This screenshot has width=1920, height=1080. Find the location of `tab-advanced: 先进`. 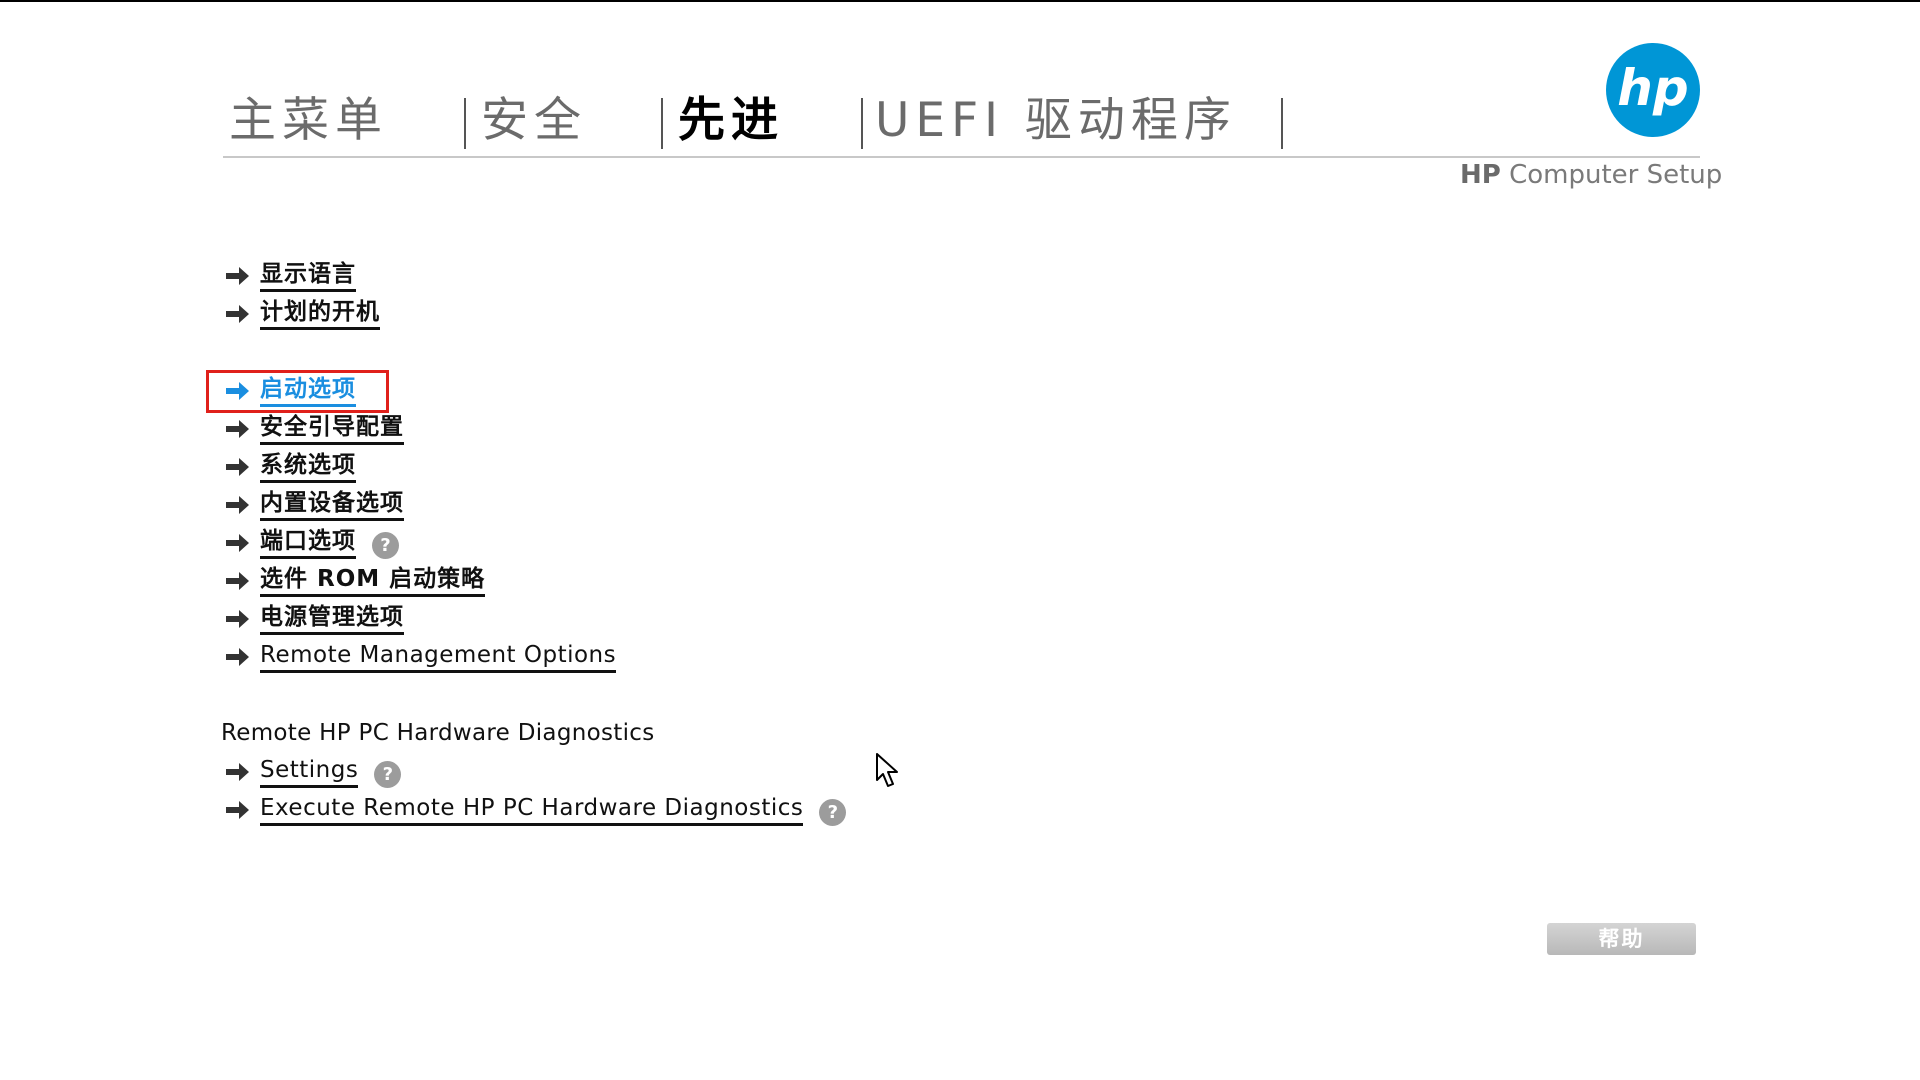

tab-advanced: 先进 is located at coordinates (731, 121).